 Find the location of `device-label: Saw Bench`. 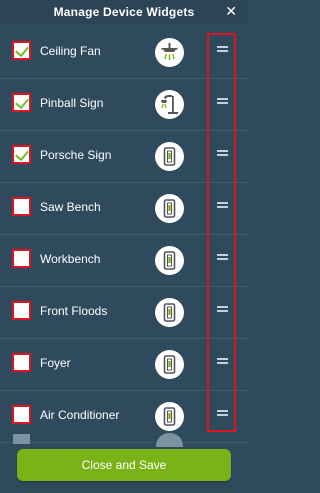

device-label: Saw Bench is located at coordinates (70, 207).